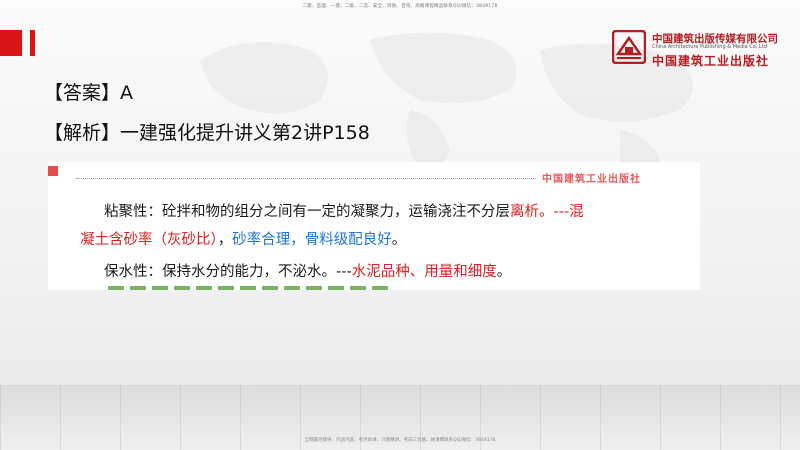 This screenshot has height=450, width=800. I want to click on excerpt-line-water-retention: 保水性：保持水分的能力，不泌水。---水泥品种、用量和细度。, so click(307, 270).